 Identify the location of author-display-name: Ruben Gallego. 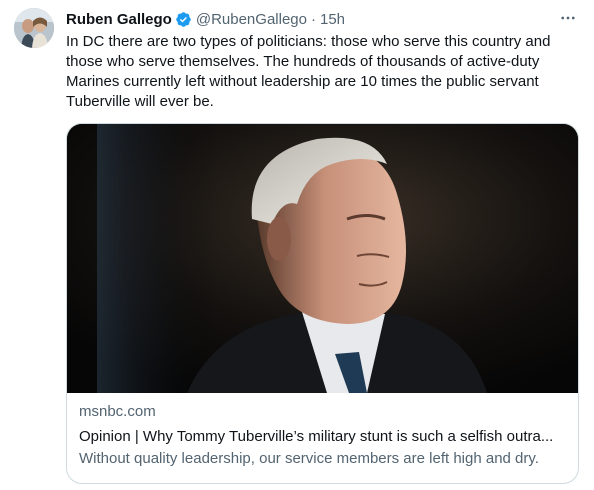
(119, 19).